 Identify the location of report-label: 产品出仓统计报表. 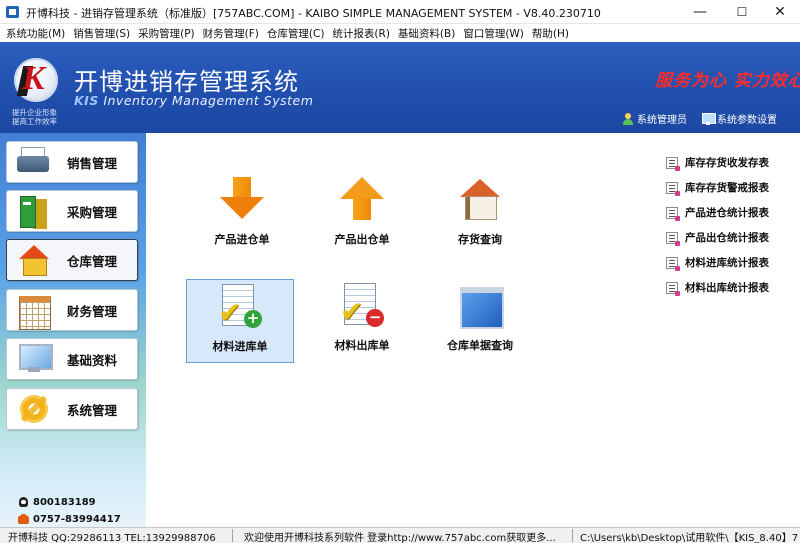
(727, 238).